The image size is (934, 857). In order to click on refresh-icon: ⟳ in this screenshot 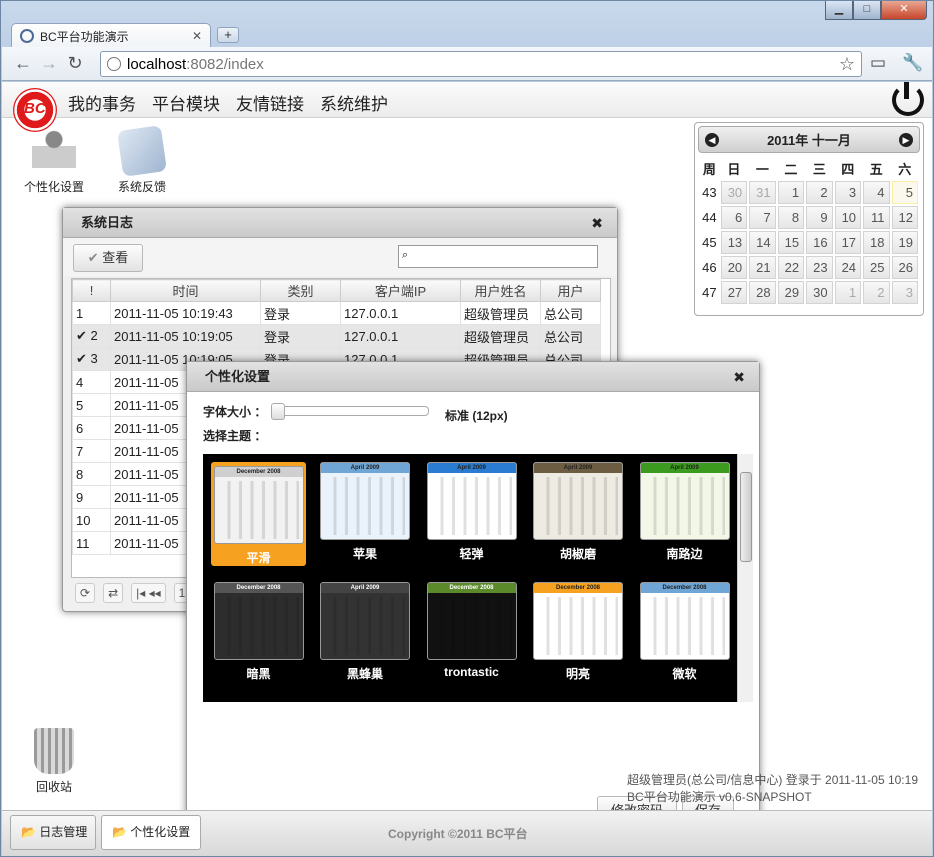, I will do `click(85, 593)`.